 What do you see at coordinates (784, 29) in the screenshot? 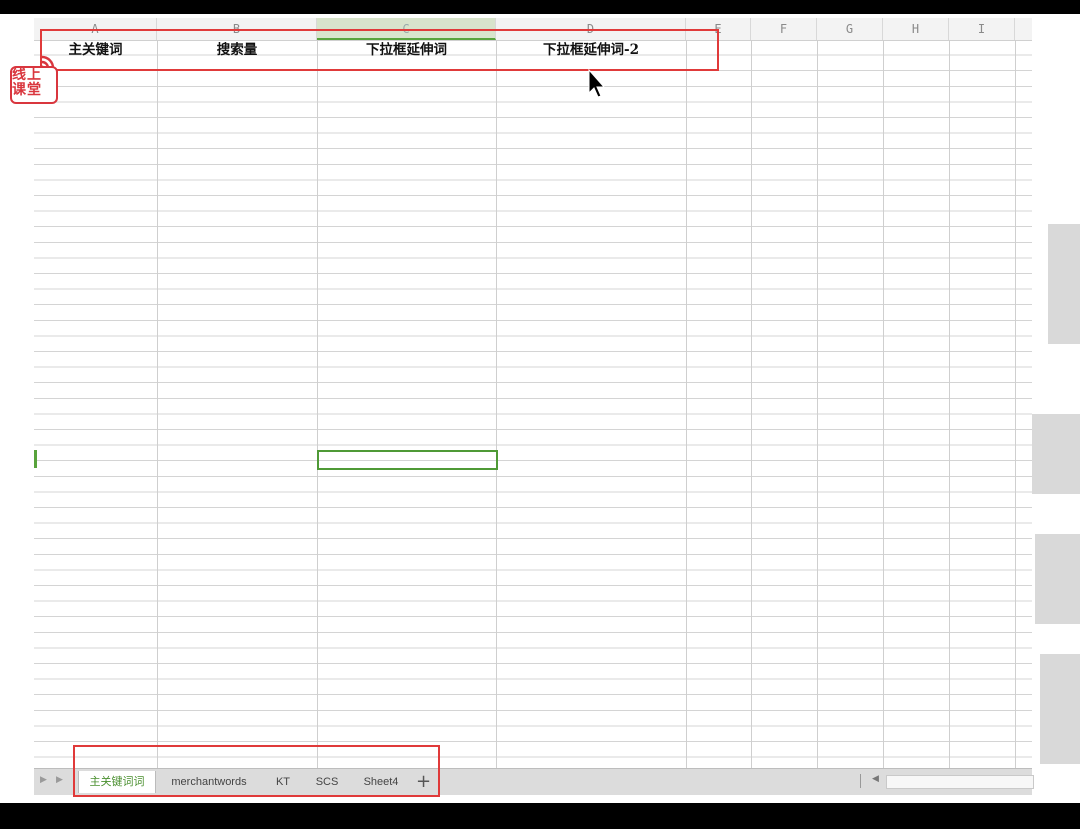
I see `column-header-f: F` at bounding box center [784, 29].